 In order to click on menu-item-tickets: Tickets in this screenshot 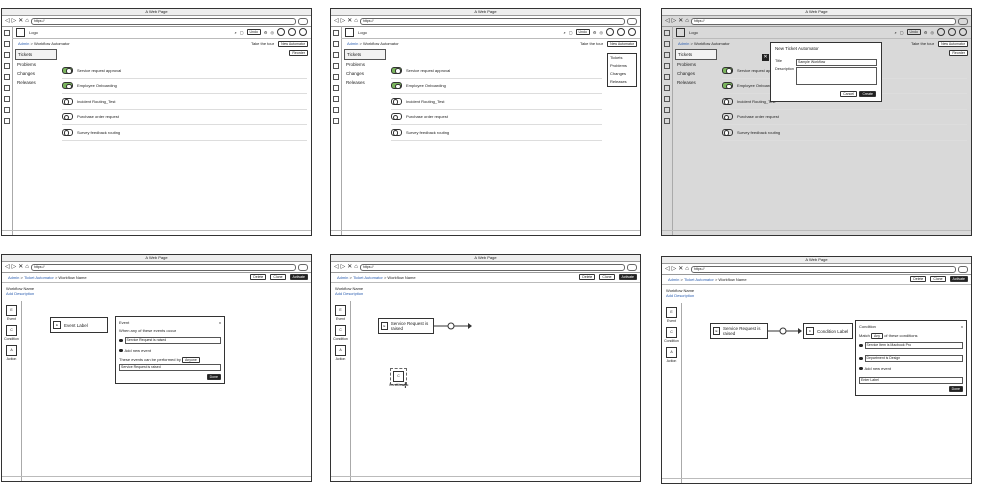, I will do `click(622, 58)`.